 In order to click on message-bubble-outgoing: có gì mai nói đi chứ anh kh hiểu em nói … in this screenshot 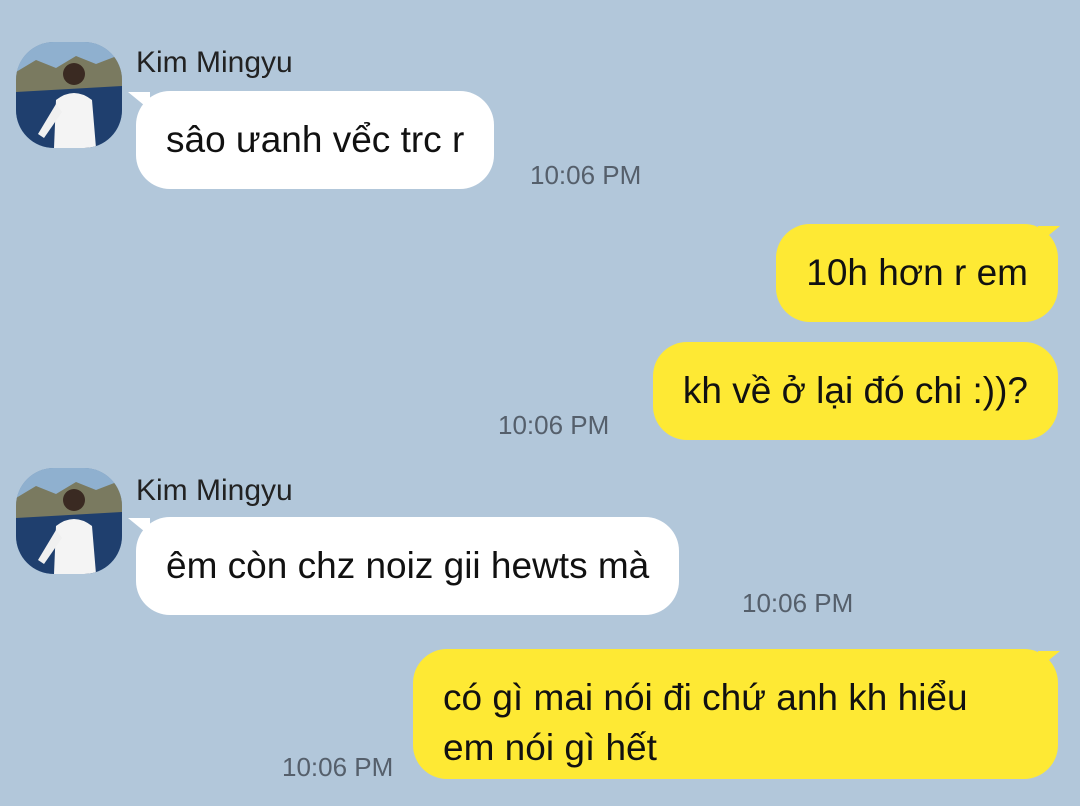, I will do `click(735, 714)`.